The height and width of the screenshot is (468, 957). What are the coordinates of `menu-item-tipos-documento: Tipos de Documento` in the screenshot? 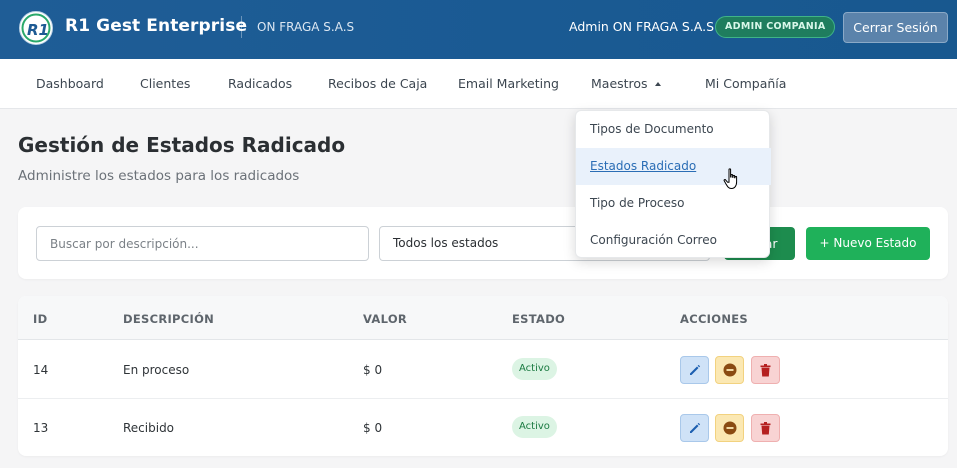 It's located at (673, 129).